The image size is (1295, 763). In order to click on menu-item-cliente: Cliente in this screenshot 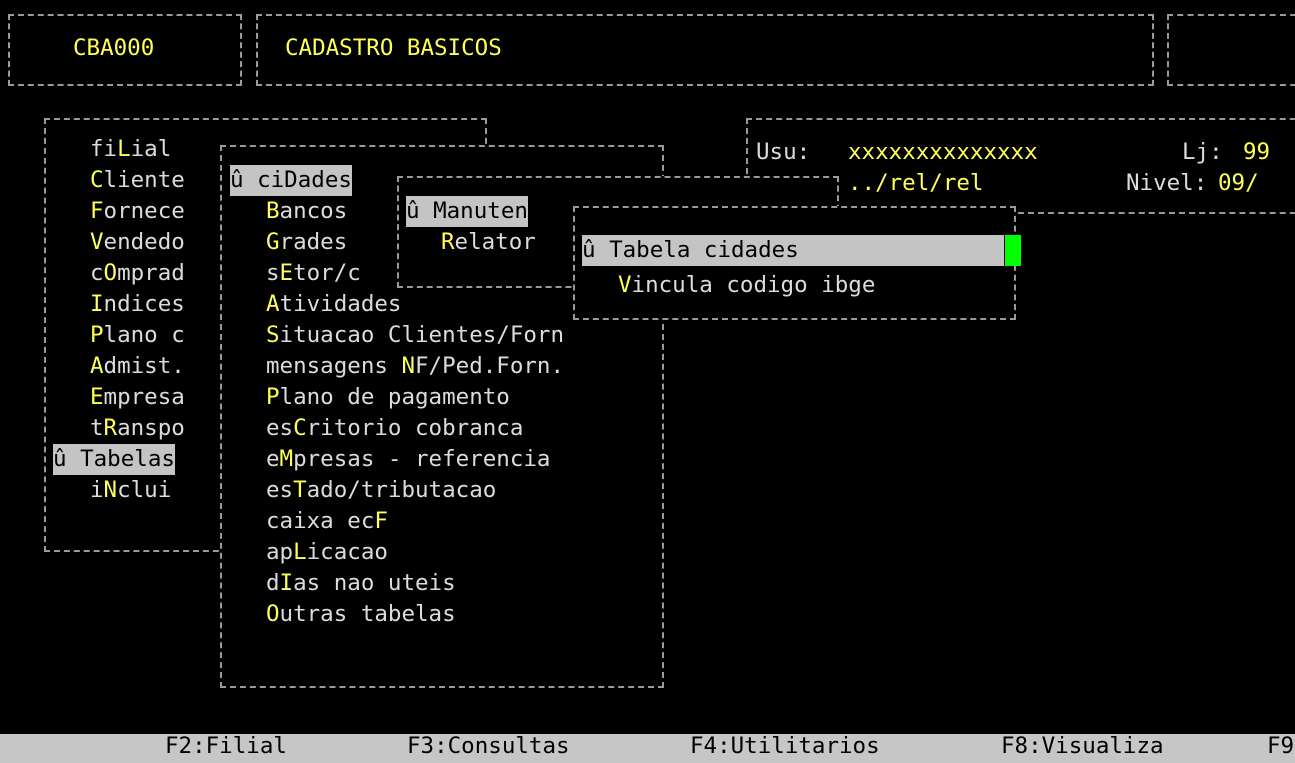, I will do `click(137, 180)`.